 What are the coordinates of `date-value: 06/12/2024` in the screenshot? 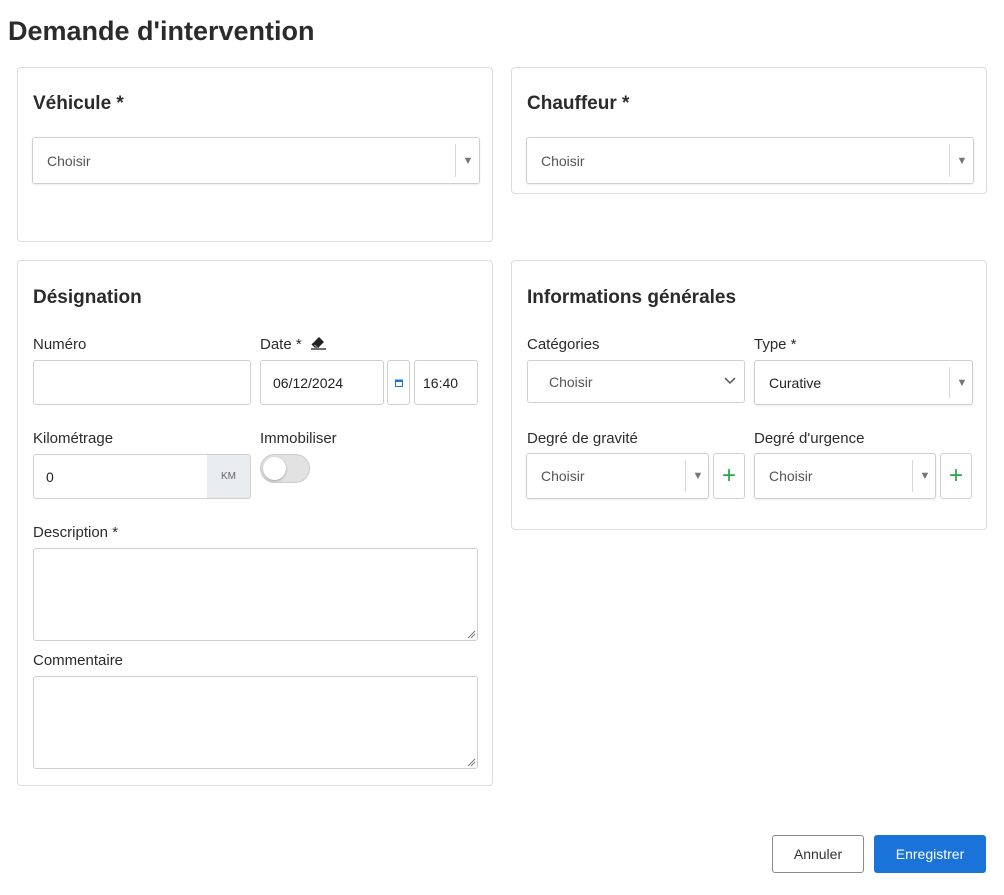 It's located at (308, 382).